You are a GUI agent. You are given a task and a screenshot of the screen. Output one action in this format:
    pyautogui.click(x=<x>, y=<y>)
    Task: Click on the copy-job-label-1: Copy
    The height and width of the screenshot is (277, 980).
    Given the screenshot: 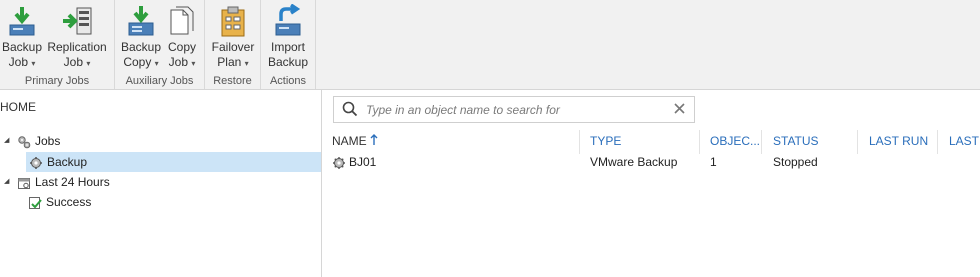 What is the action you would take?
    pyautogui.click(x=181, y=47)
    